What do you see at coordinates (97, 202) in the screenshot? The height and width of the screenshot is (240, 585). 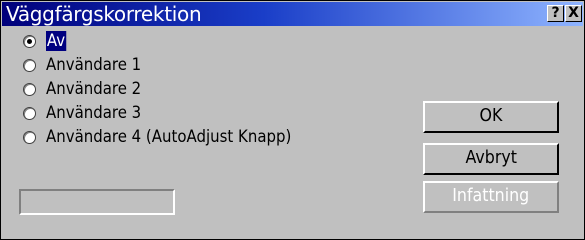 I see `name-input` at bounding box center [97, 202].